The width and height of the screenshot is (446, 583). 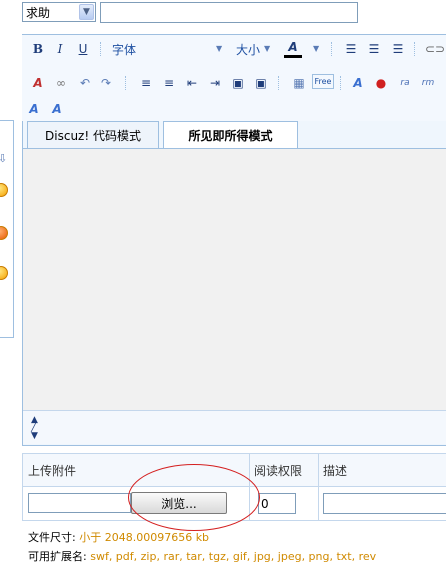 What do you see at coordinates (238, 83) in the screenshot?
I see `image-float-left-icon: ▣` at bounding box center [238, 83].